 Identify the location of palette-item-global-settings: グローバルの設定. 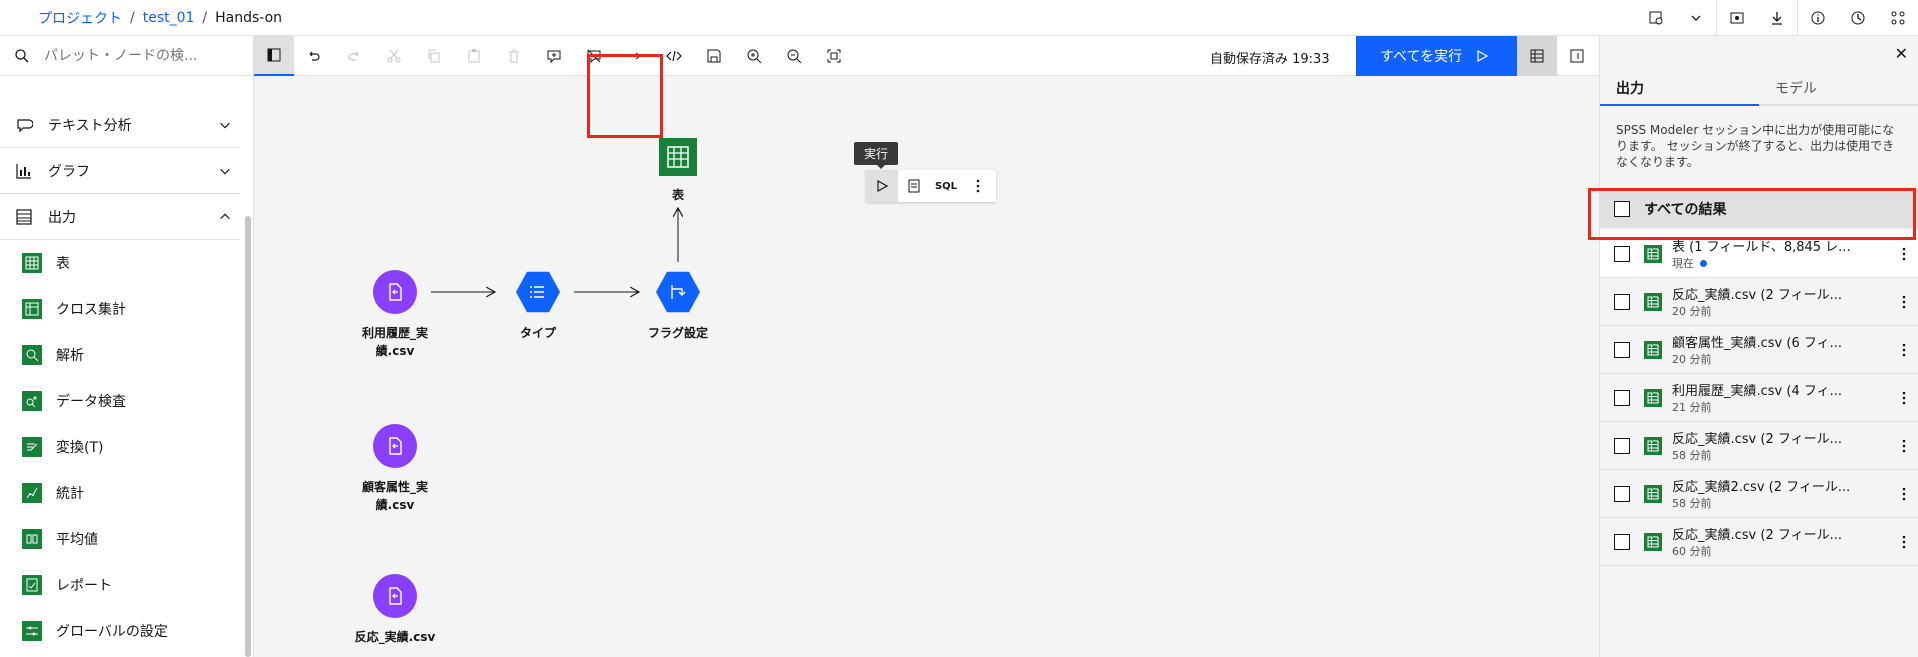
(120, 631).